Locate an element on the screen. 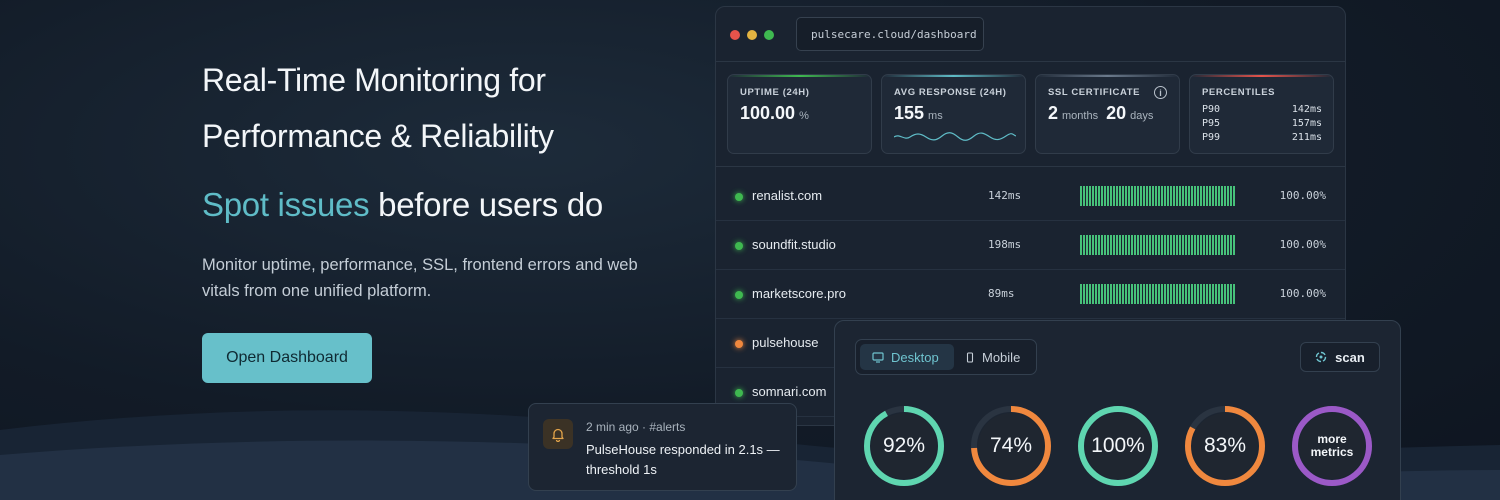 This screenshot has width=1500, height=500. open-dashboard-button: Open Dashboard is located at coordinates (287, 358).